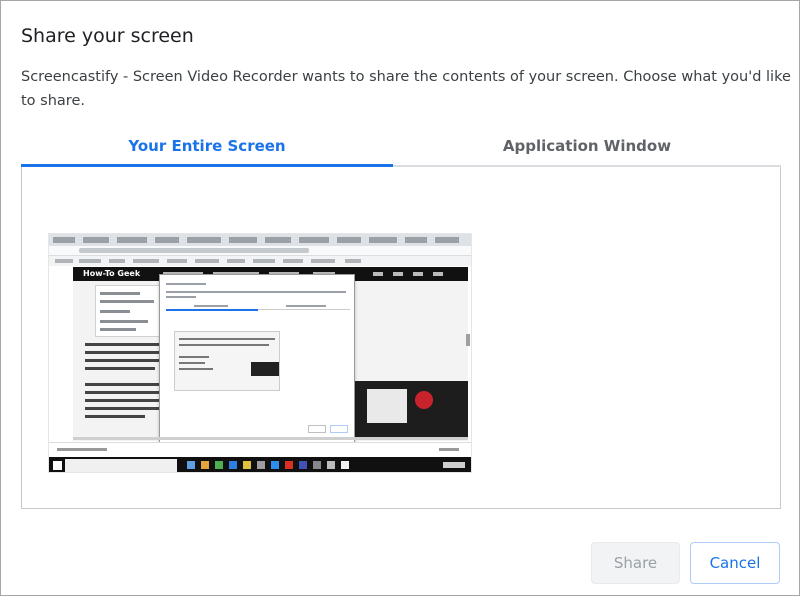 The width and height of the screenshot is (800, 596). I want to click on thumb-share-dialog, so click(257, 360).